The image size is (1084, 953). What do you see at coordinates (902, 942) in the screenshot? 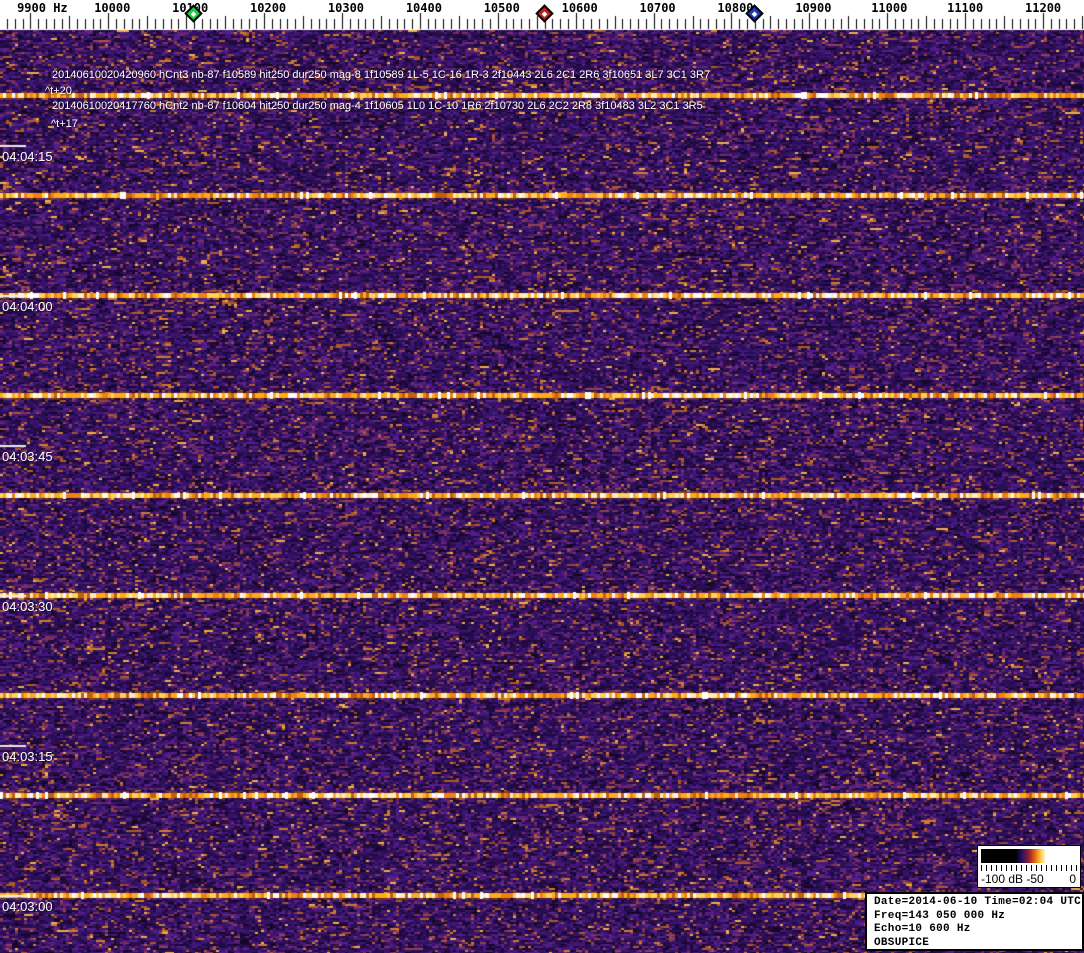
I see `info-observatory: OBSUPICE` at bounding box center [902, 942].